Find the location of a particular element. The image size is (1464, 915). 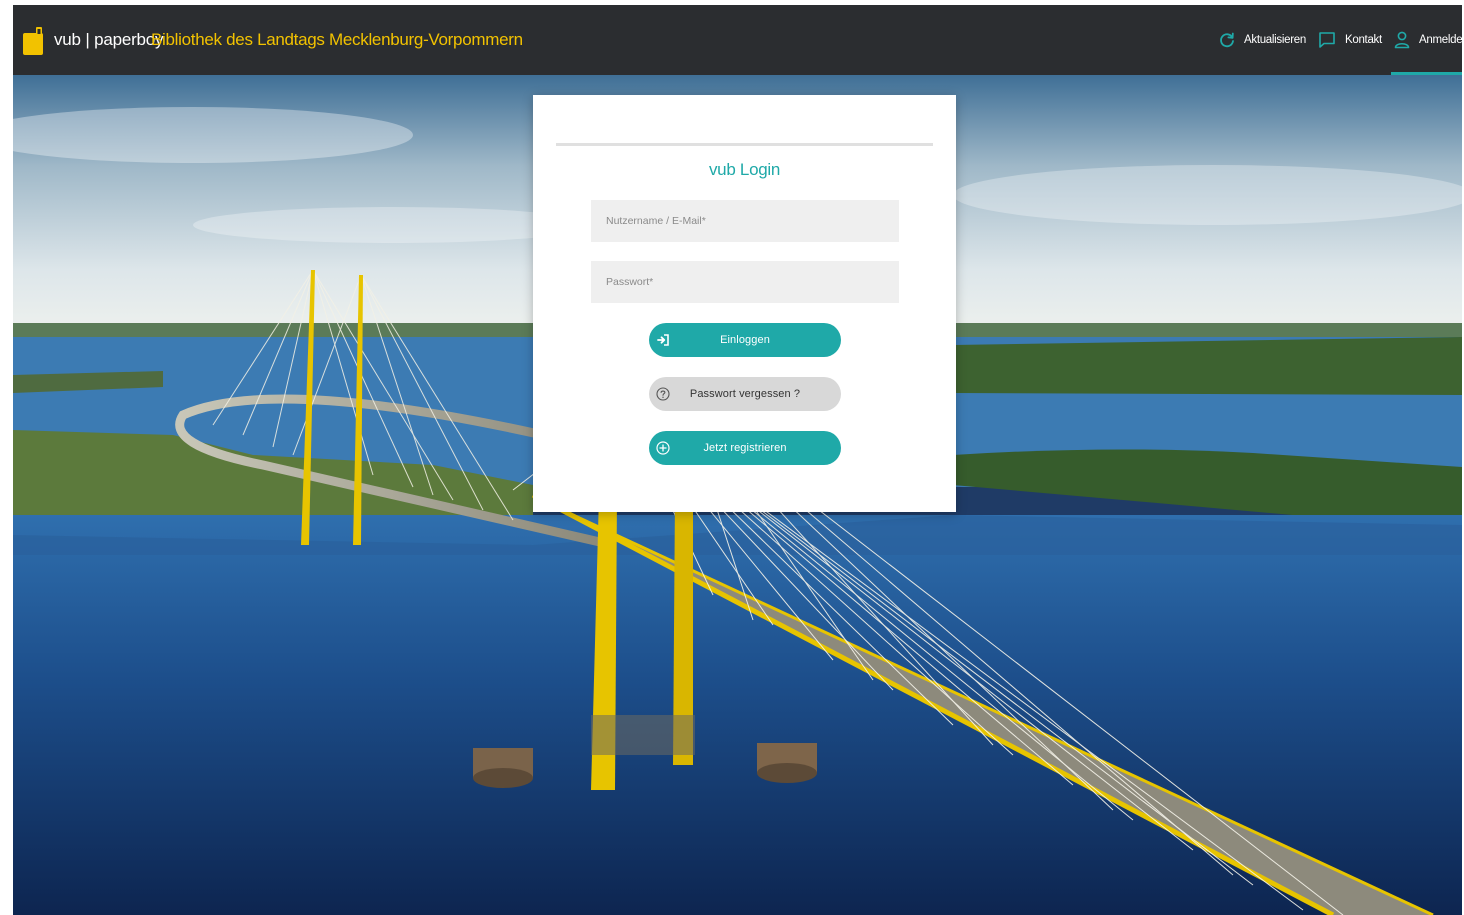

register-button: Jetzt registrieren is located at coordinates (745, 448).